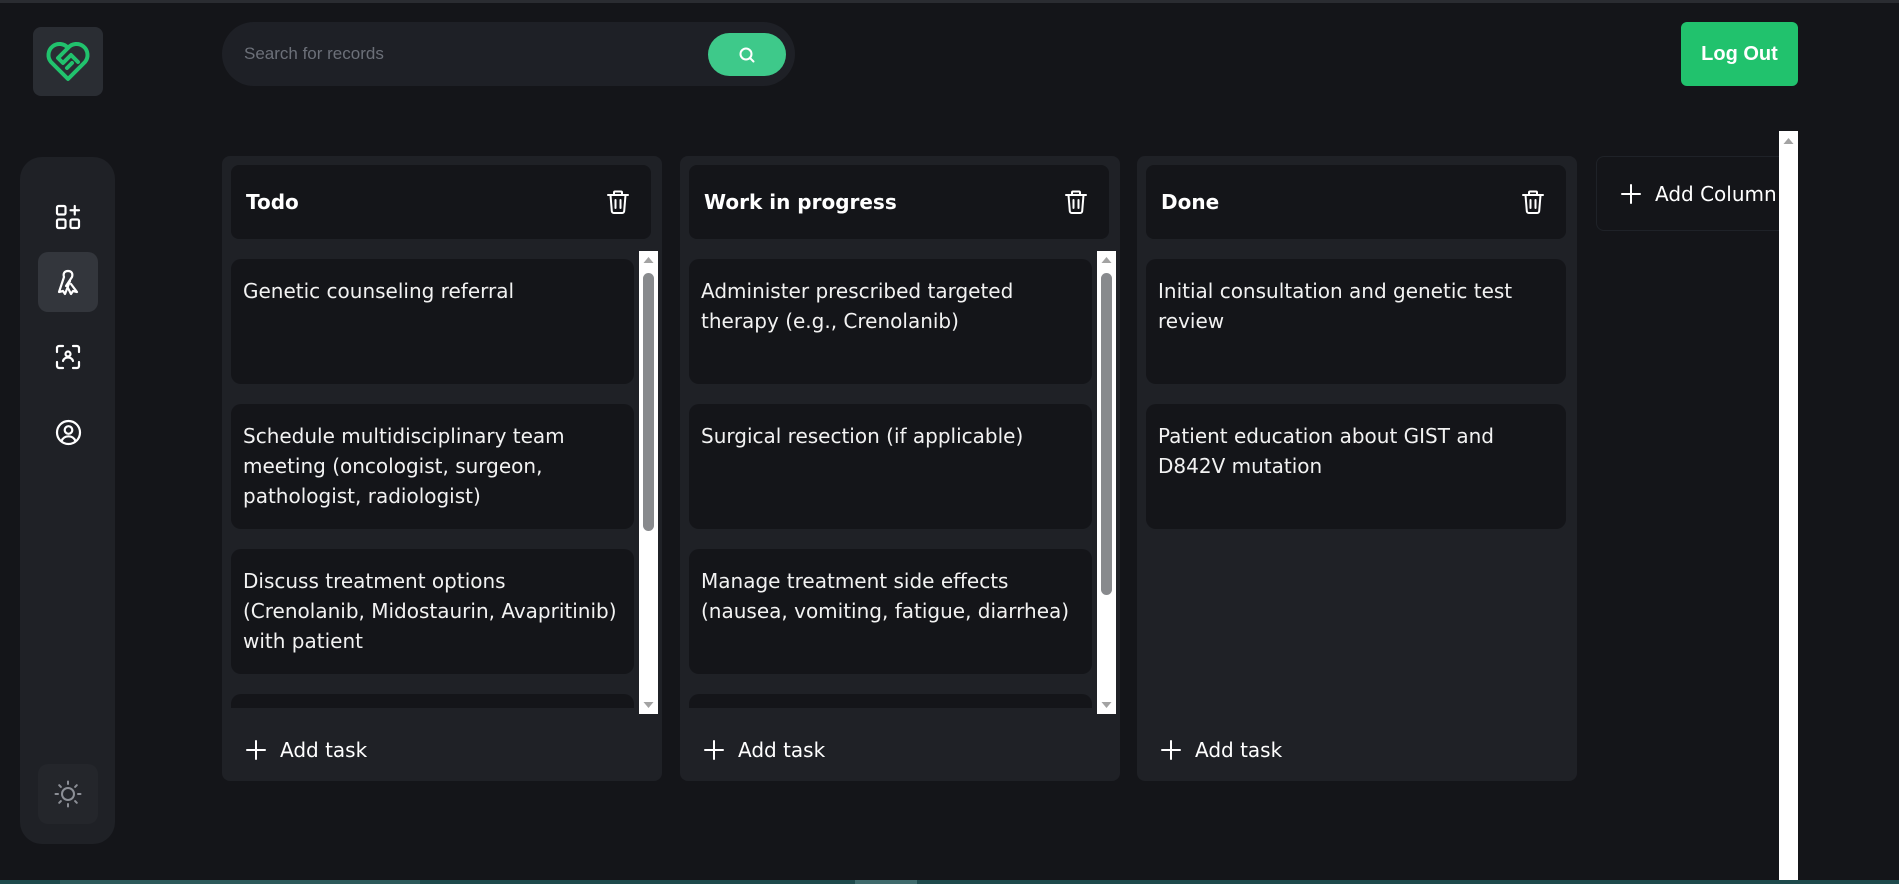 This screenshot has width=1899, height=884. What do you see at coordinates (67, 500) in the screenshot?
I see `sidebar` at bounding box center [67, 500].